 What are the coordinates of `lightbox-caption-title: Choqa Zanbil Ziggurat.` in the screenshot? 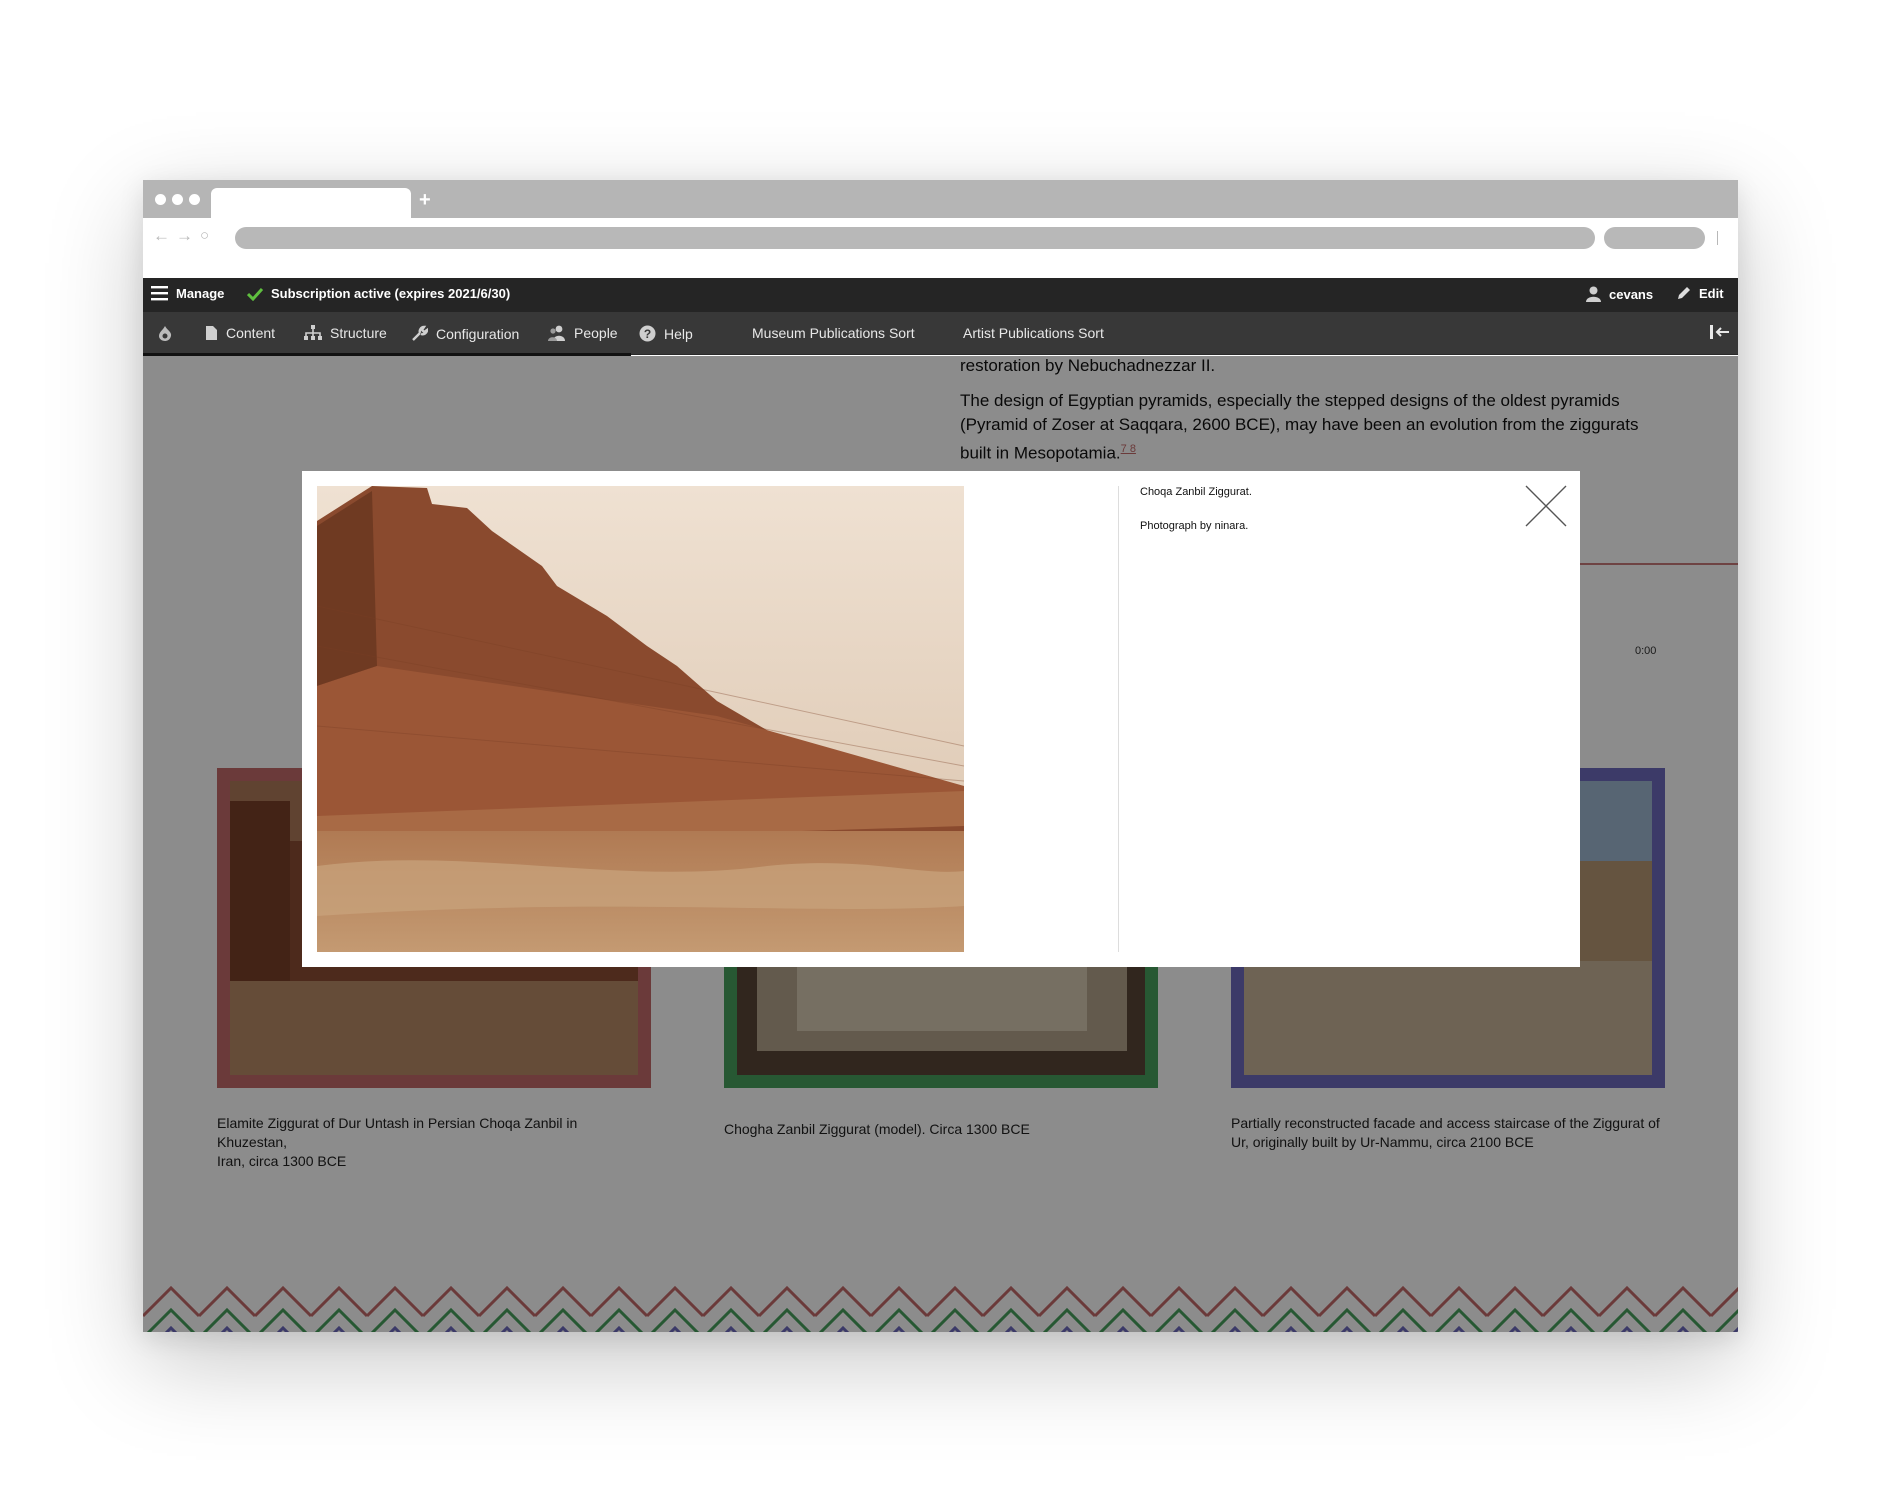 It's located at (1196, 492).